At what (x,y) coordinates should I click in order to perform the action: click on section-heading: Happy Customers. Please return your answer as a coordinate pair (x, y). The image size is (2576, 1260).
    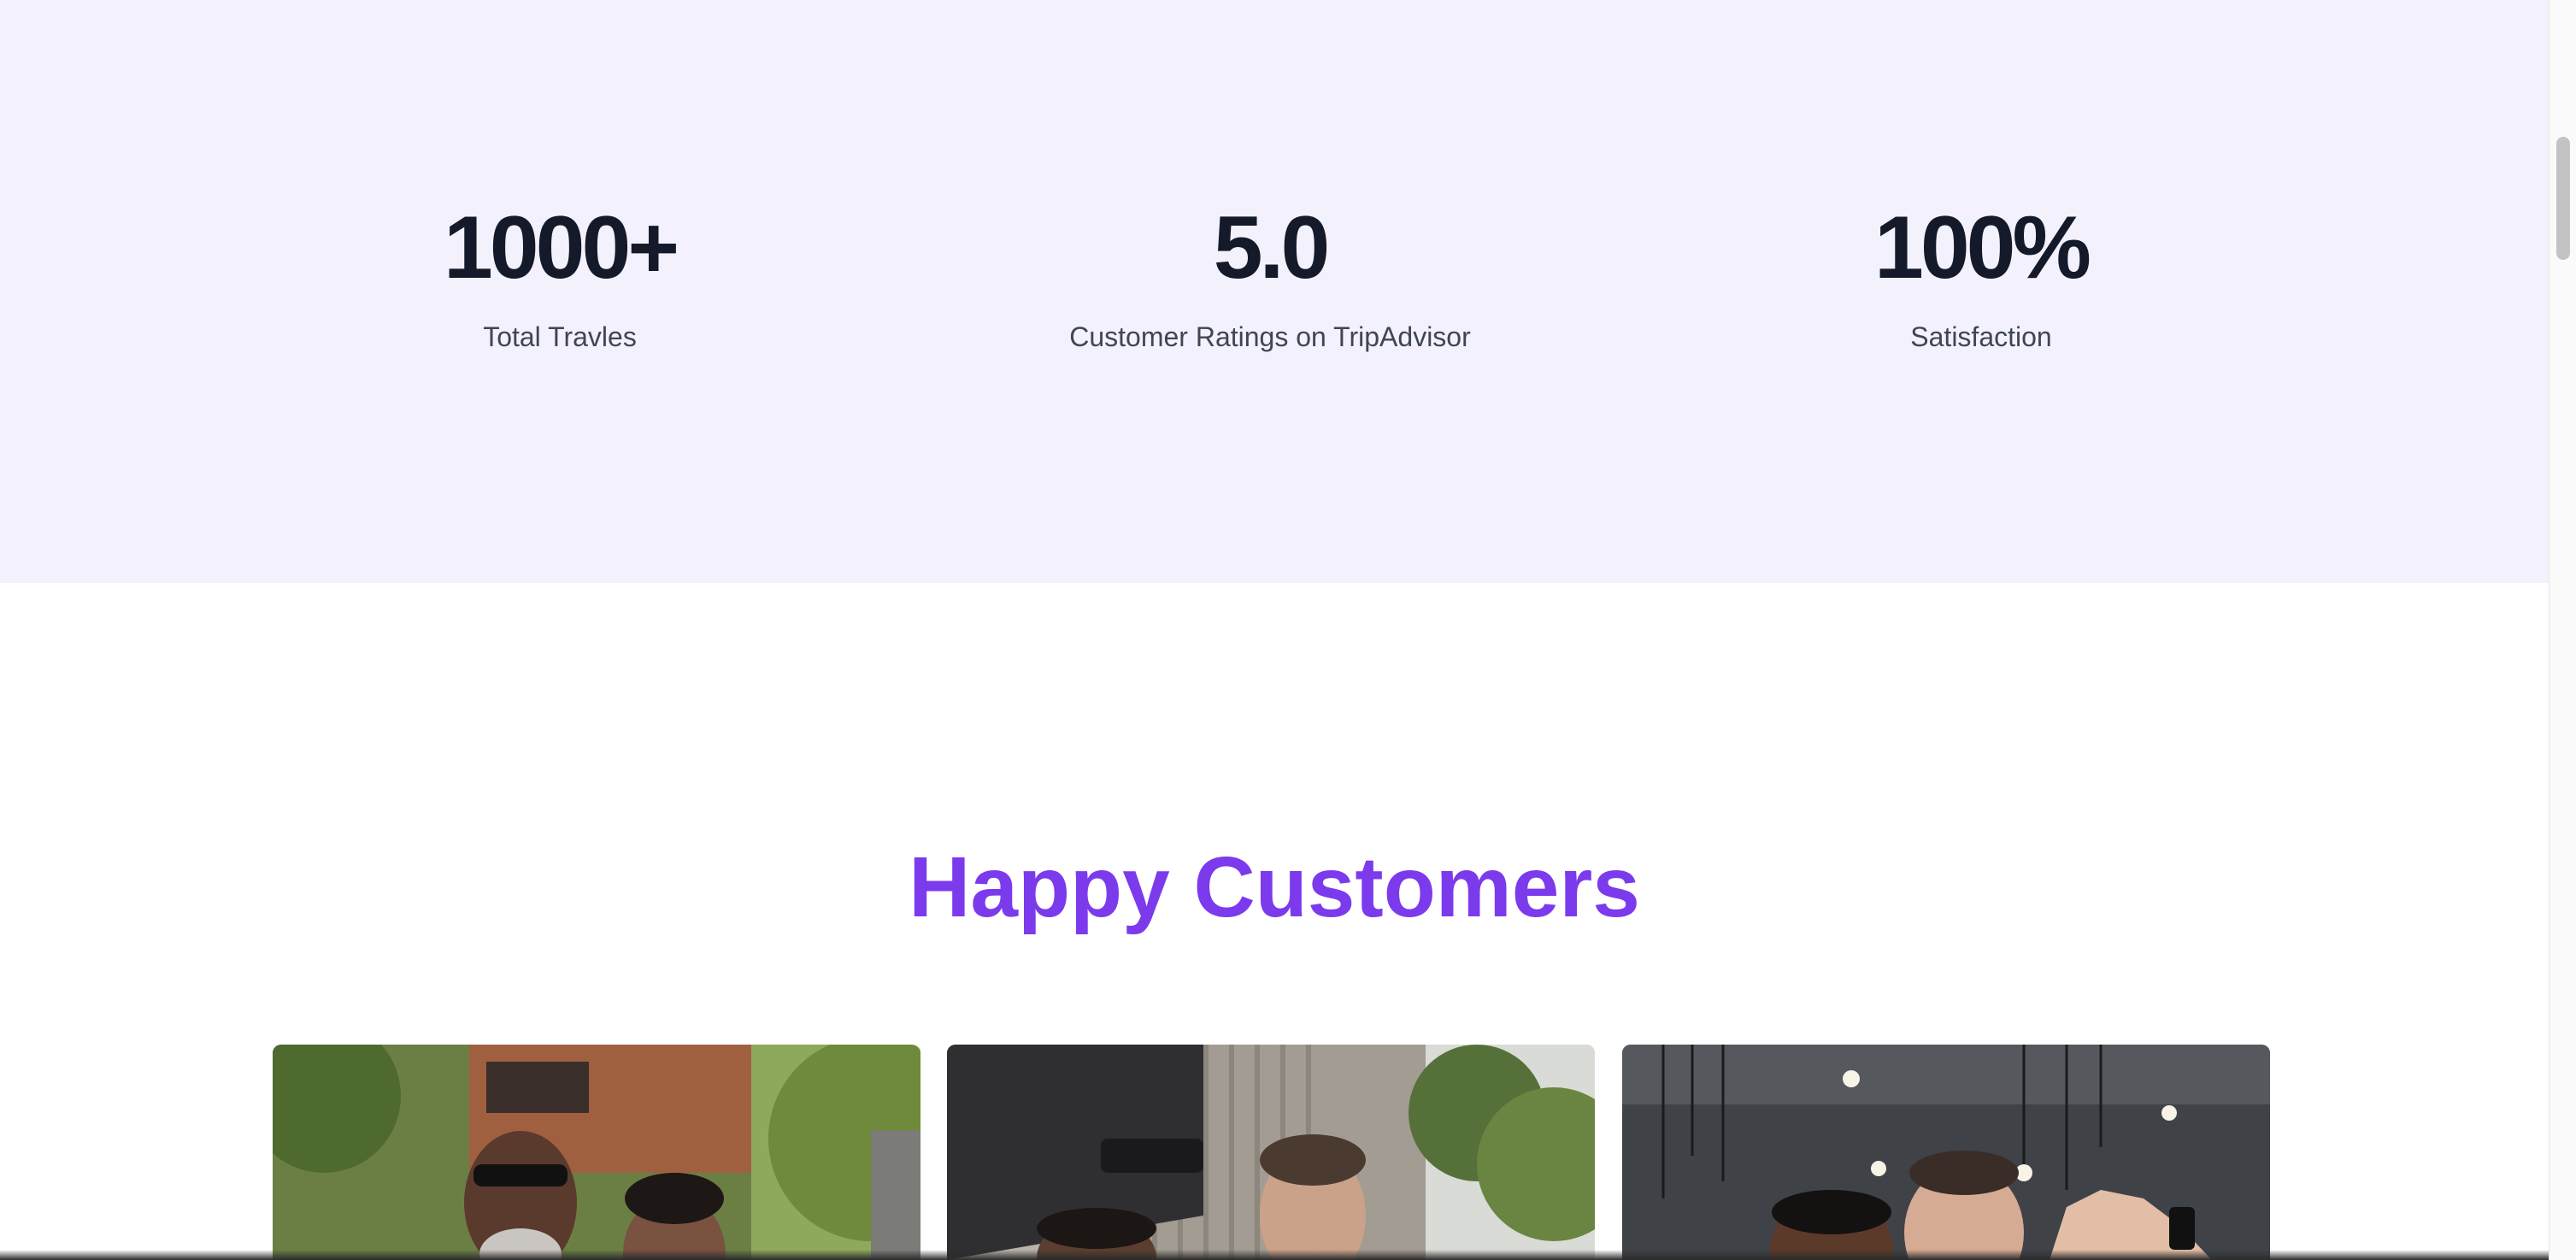
    Looking at the image, I should click on (1274, 887).